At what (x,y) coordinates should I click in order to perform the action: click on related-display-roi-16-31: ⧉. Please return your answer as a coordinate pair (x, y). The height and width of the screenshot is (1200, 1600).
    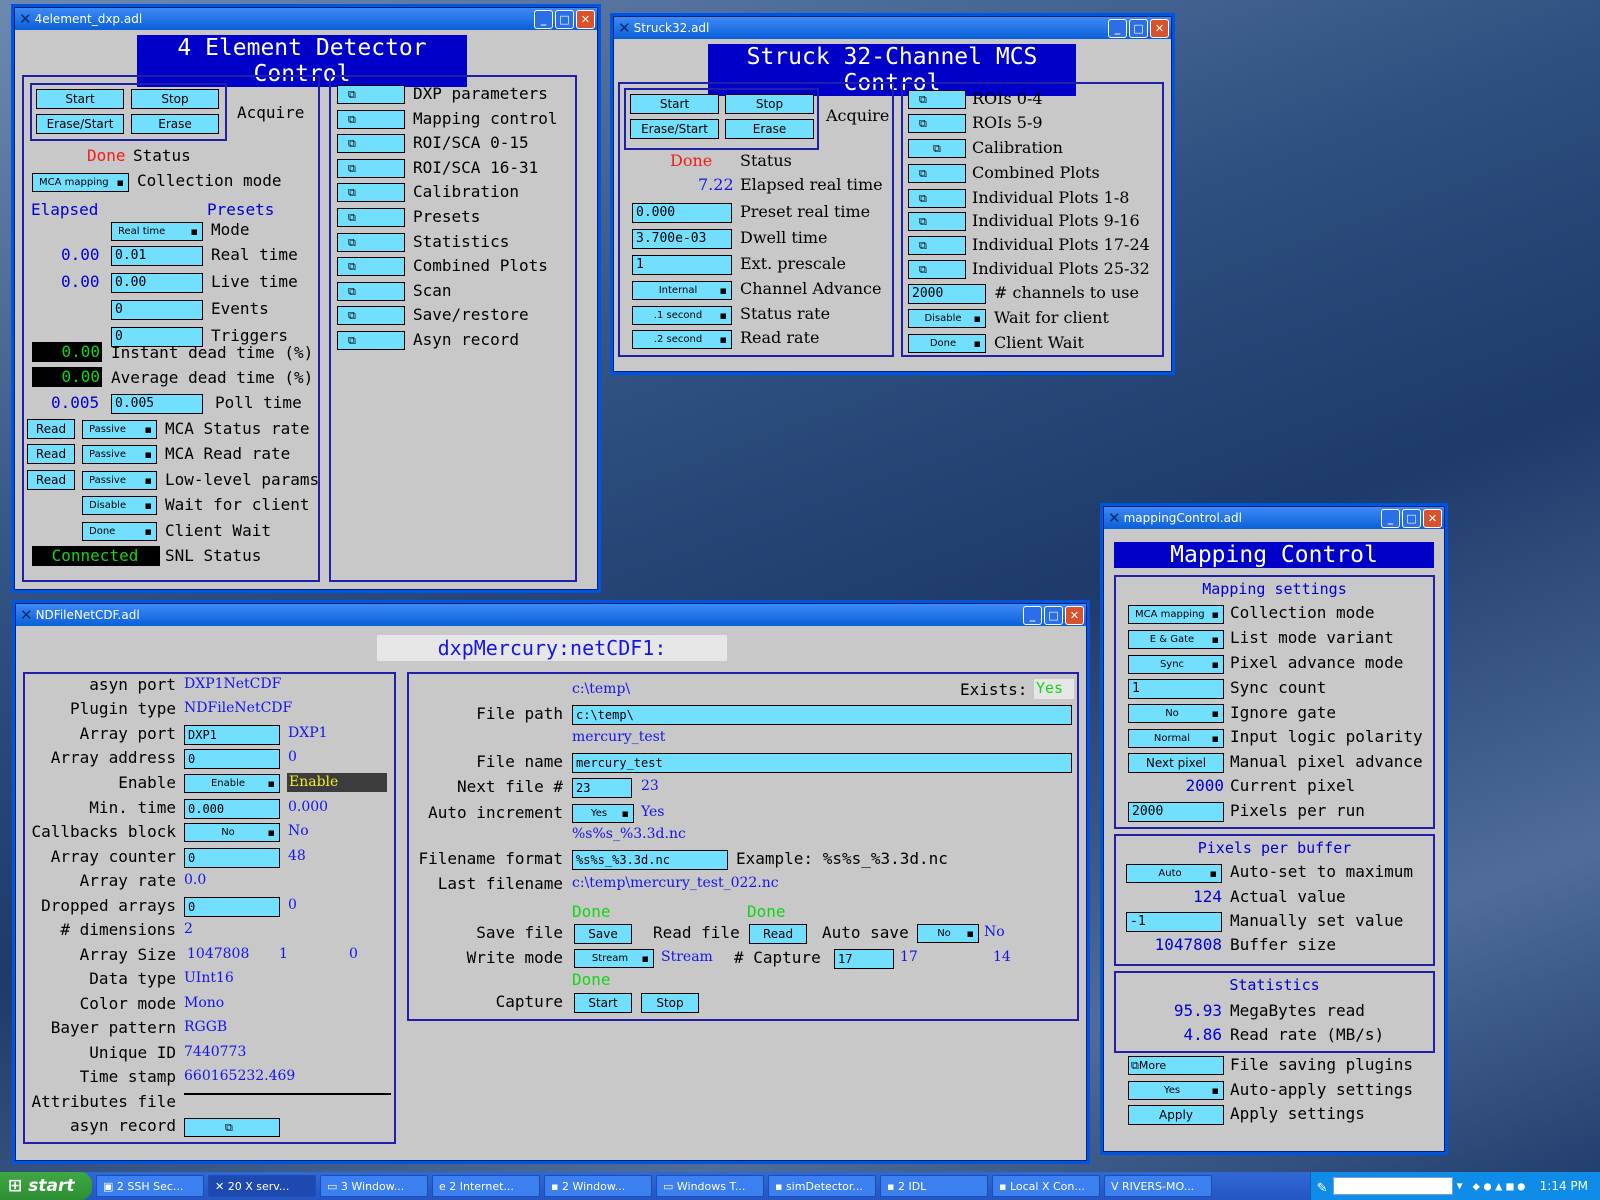
    Looking at the image, I should click on (371, 168).